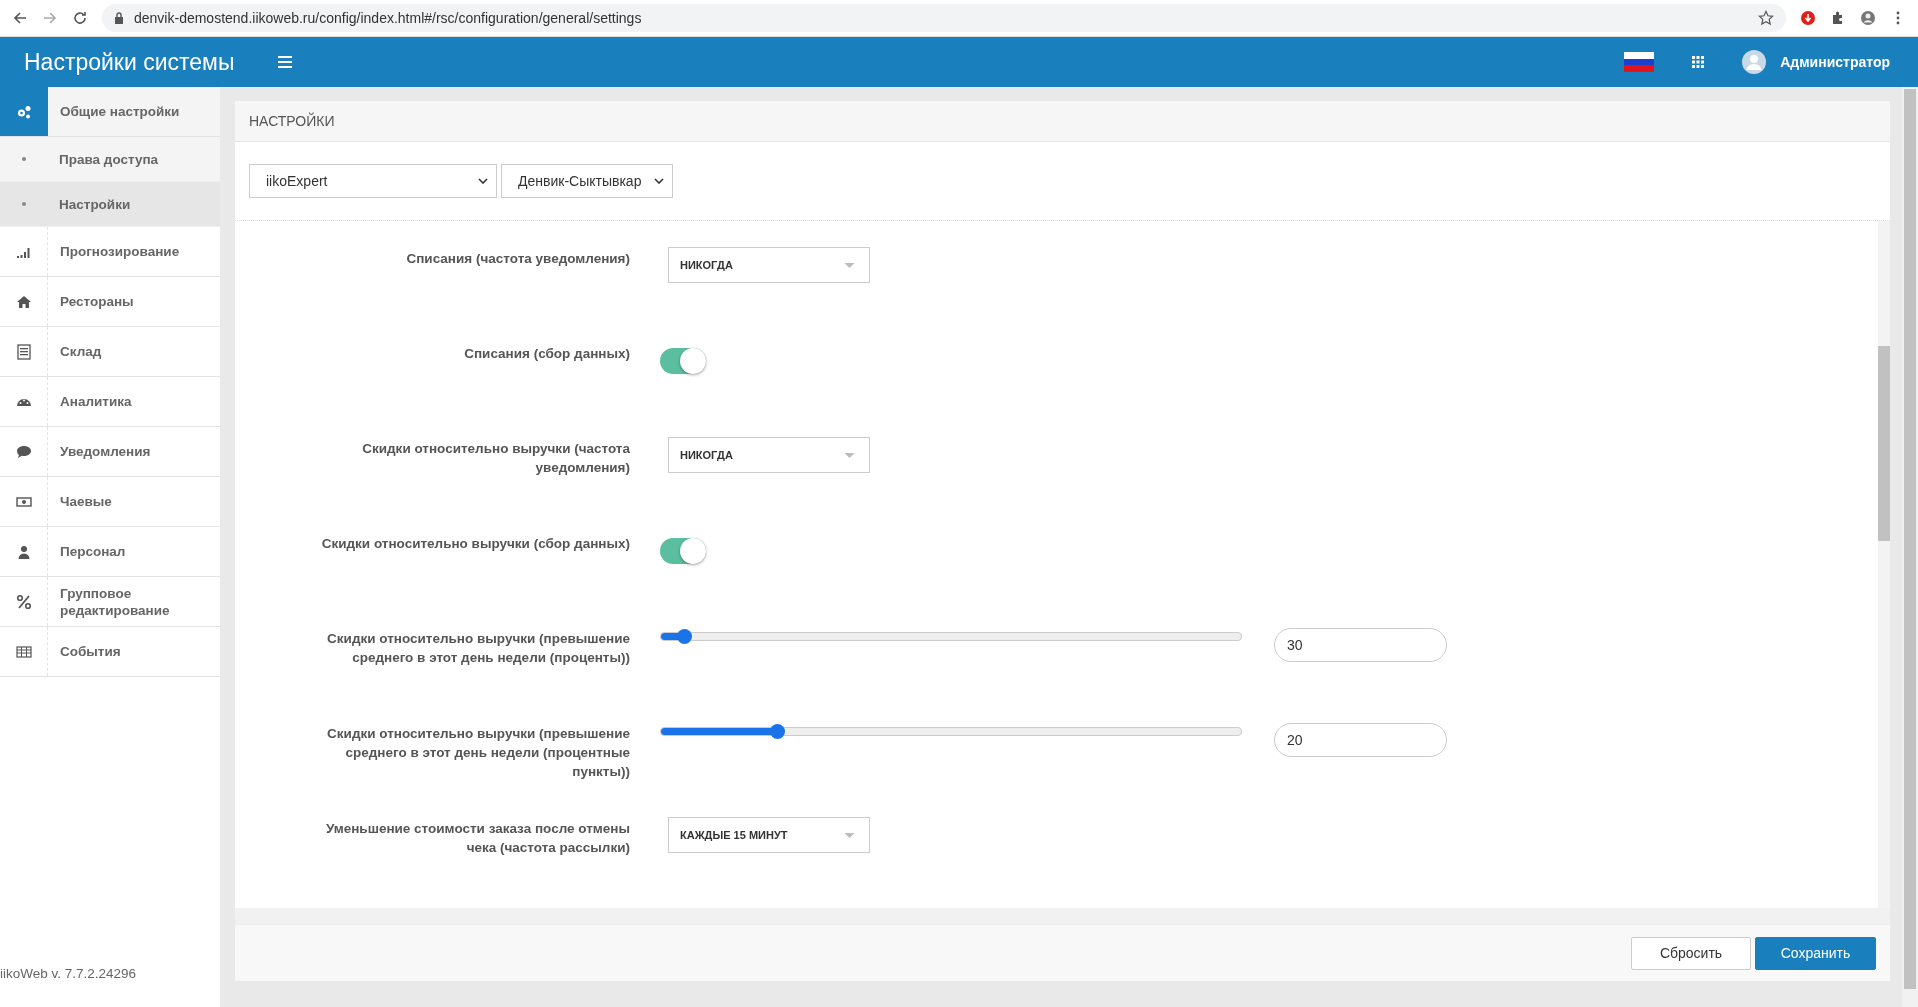 The image size is (1918, 1007). Describe the element at coordinates (110, 602) in the screenshot. I see `sidebar-item: Групповое редактирование` at that location.